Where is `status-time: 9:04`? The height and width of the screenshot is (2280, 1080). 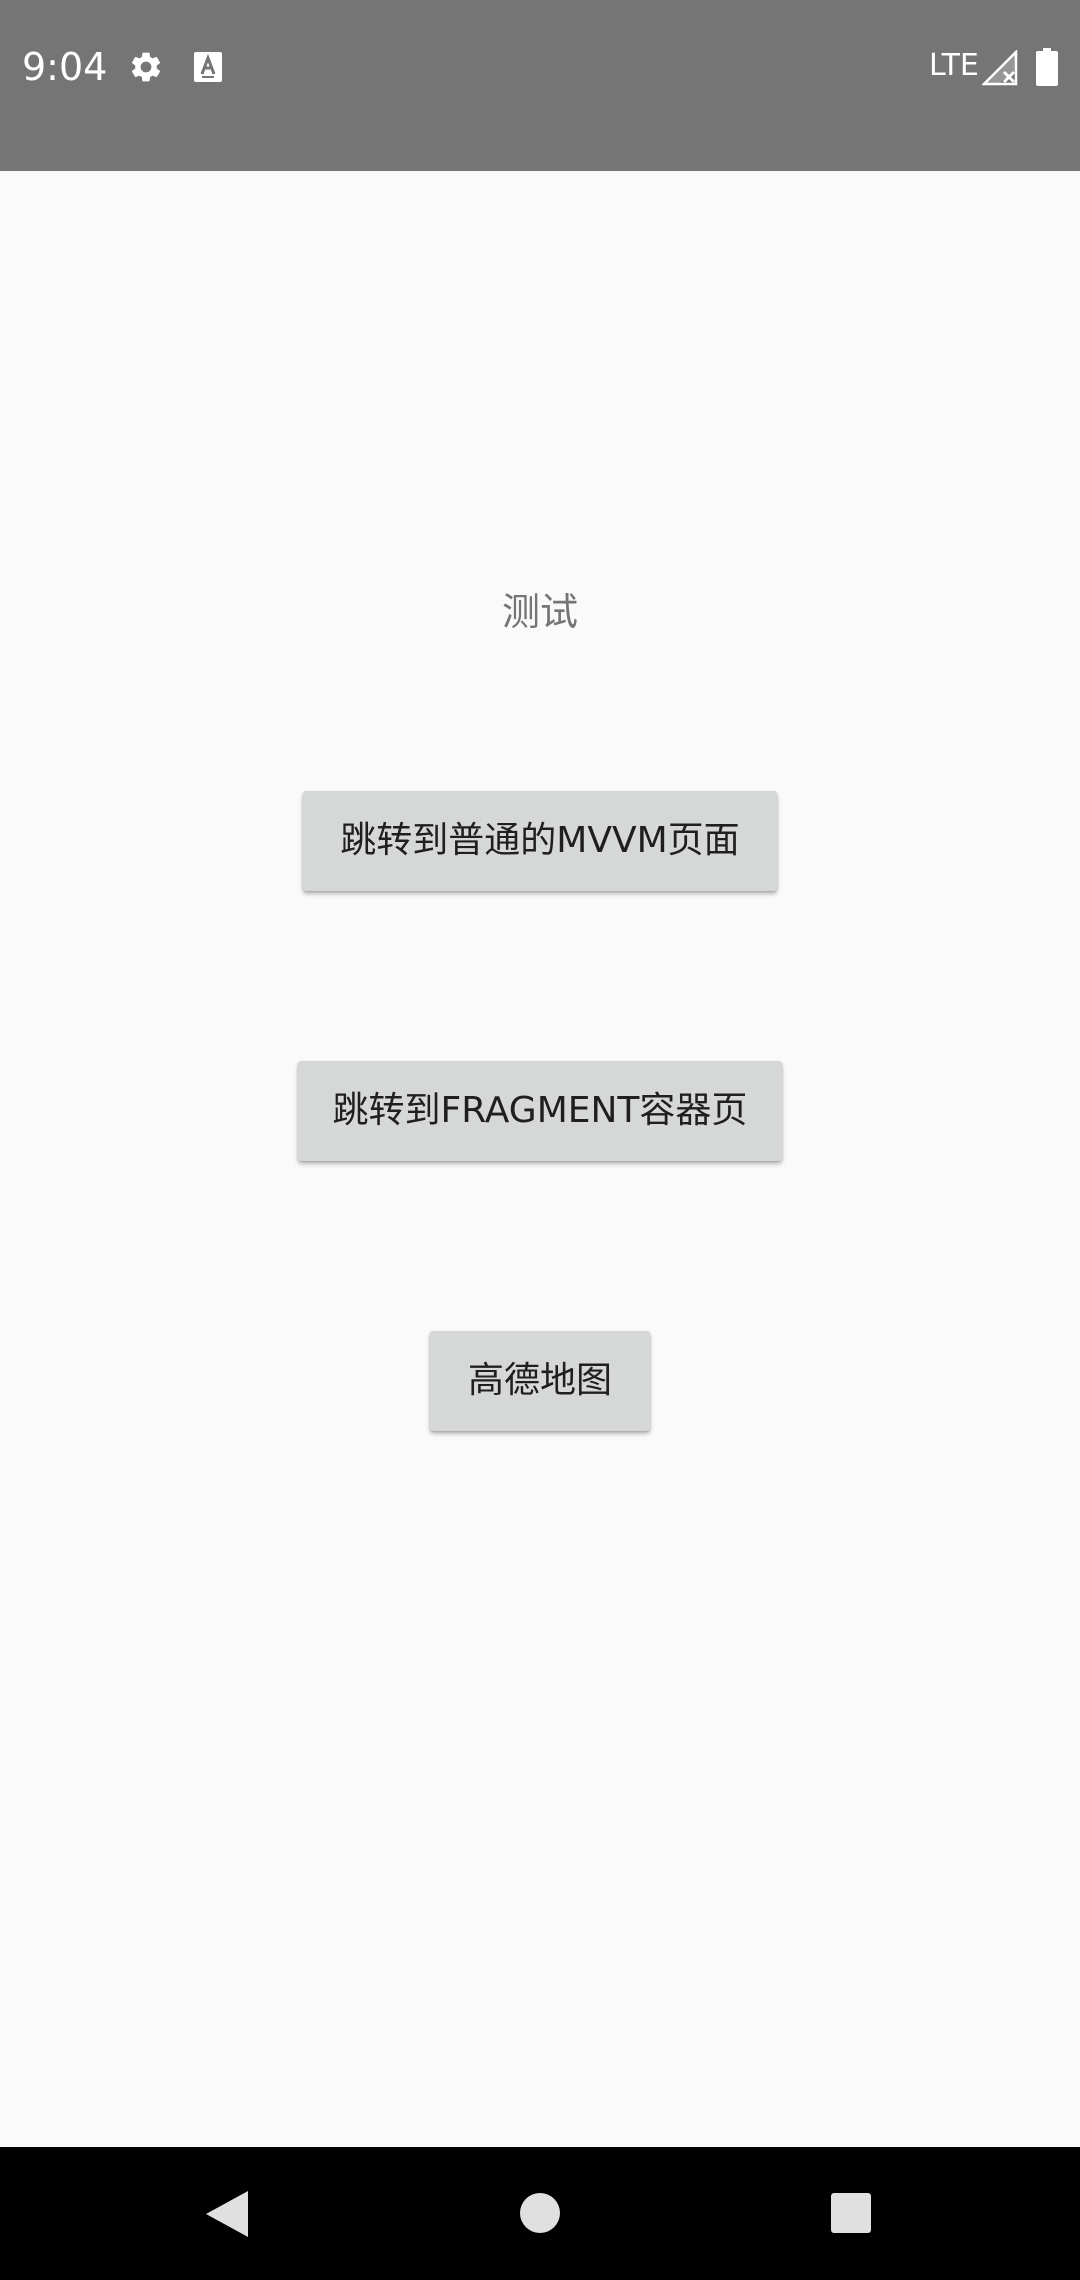
status-time: 9:04 is located at coordinates (65, 67).